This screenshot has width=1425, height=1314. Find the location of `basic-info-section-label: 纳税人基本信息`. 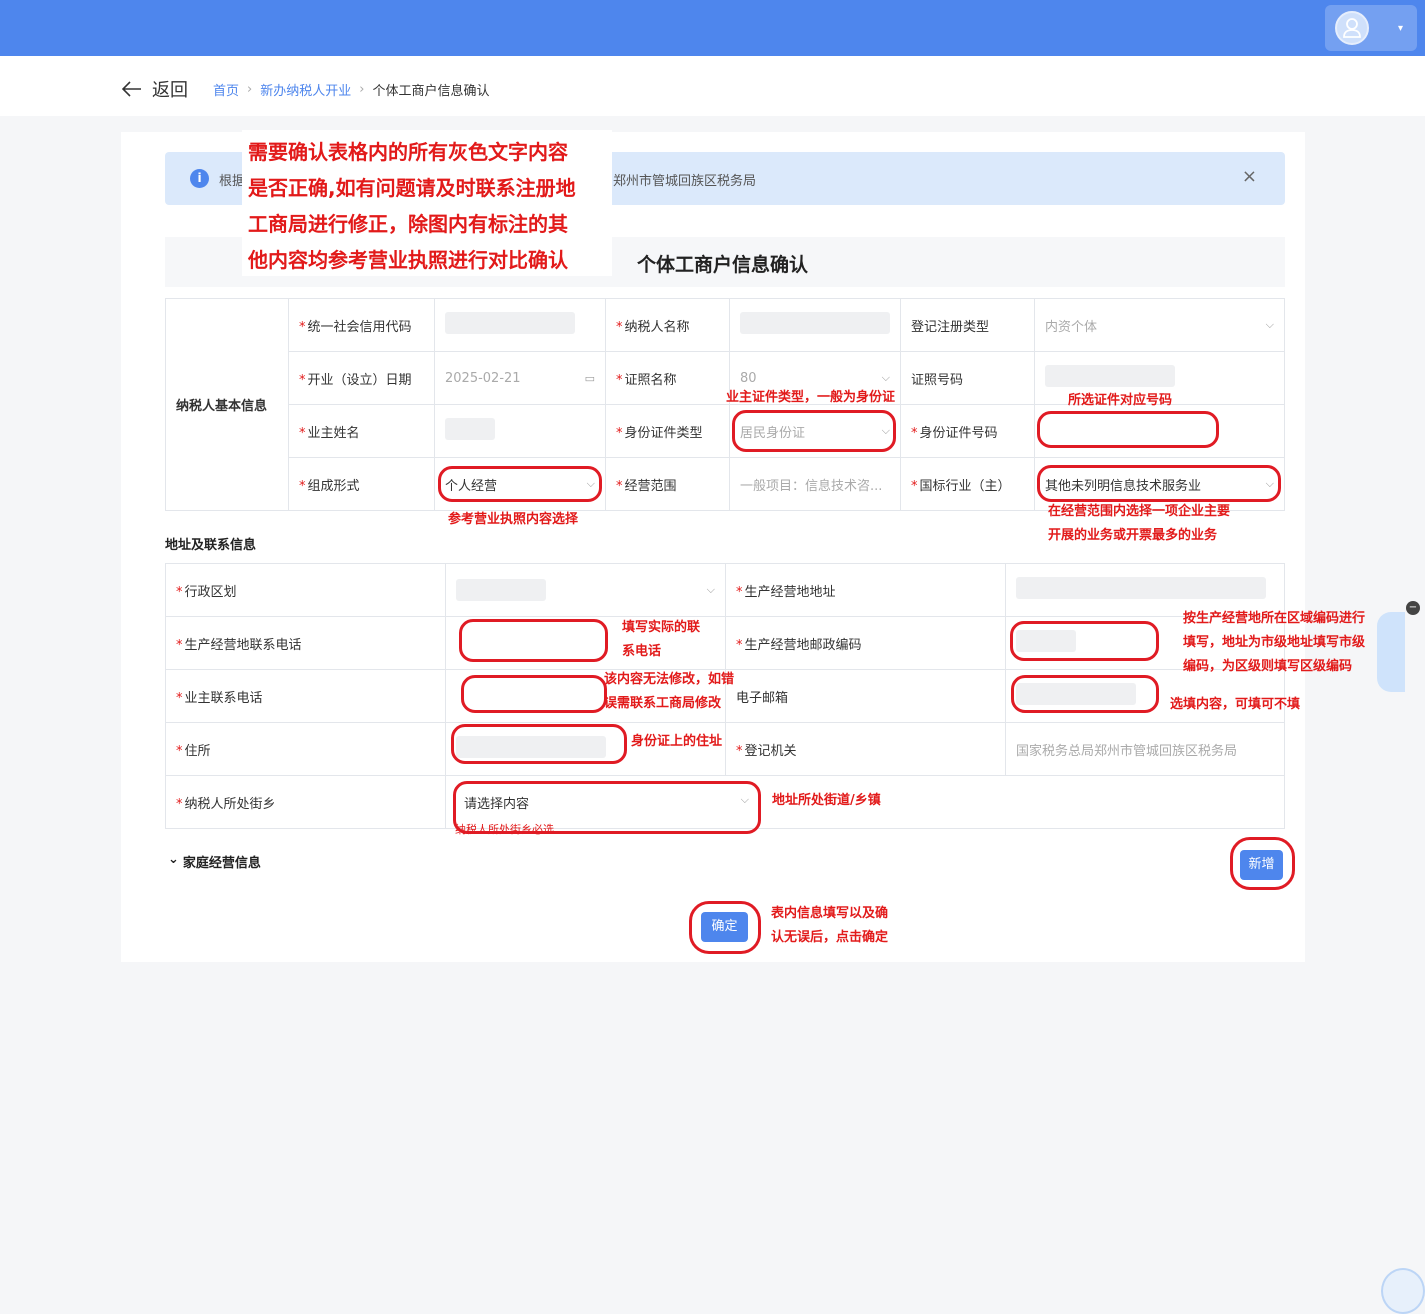

basic-info-section-label: 纳税人基本信息 is located at coordinates (227, 404).